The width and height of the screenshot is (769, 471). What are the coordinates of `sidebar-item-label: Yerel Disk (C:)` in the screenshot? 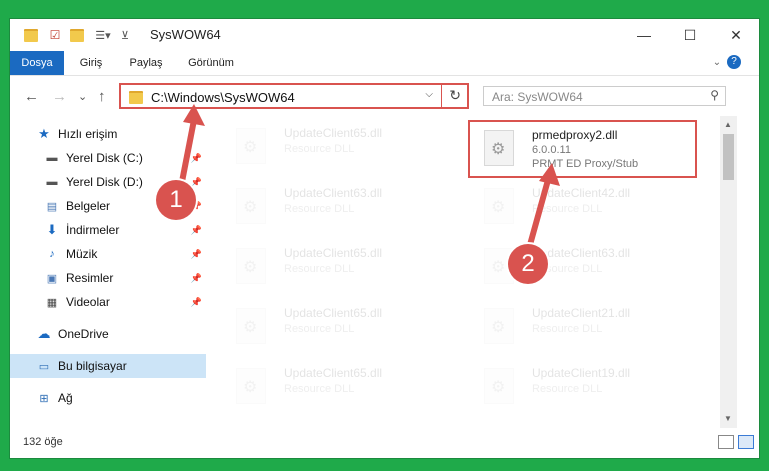 It's located at (104, 158).